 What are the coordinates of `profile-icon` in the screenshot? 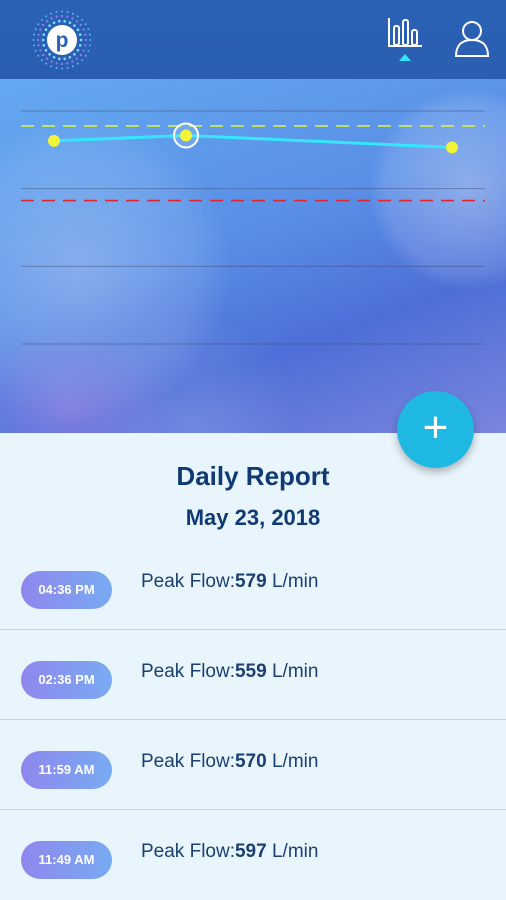 It's located at (472, 39).